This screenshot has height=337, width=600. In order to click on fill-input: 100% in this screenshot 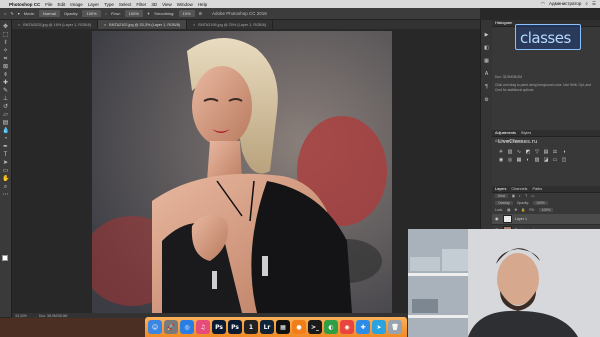, I will do `click(546, 210)`.